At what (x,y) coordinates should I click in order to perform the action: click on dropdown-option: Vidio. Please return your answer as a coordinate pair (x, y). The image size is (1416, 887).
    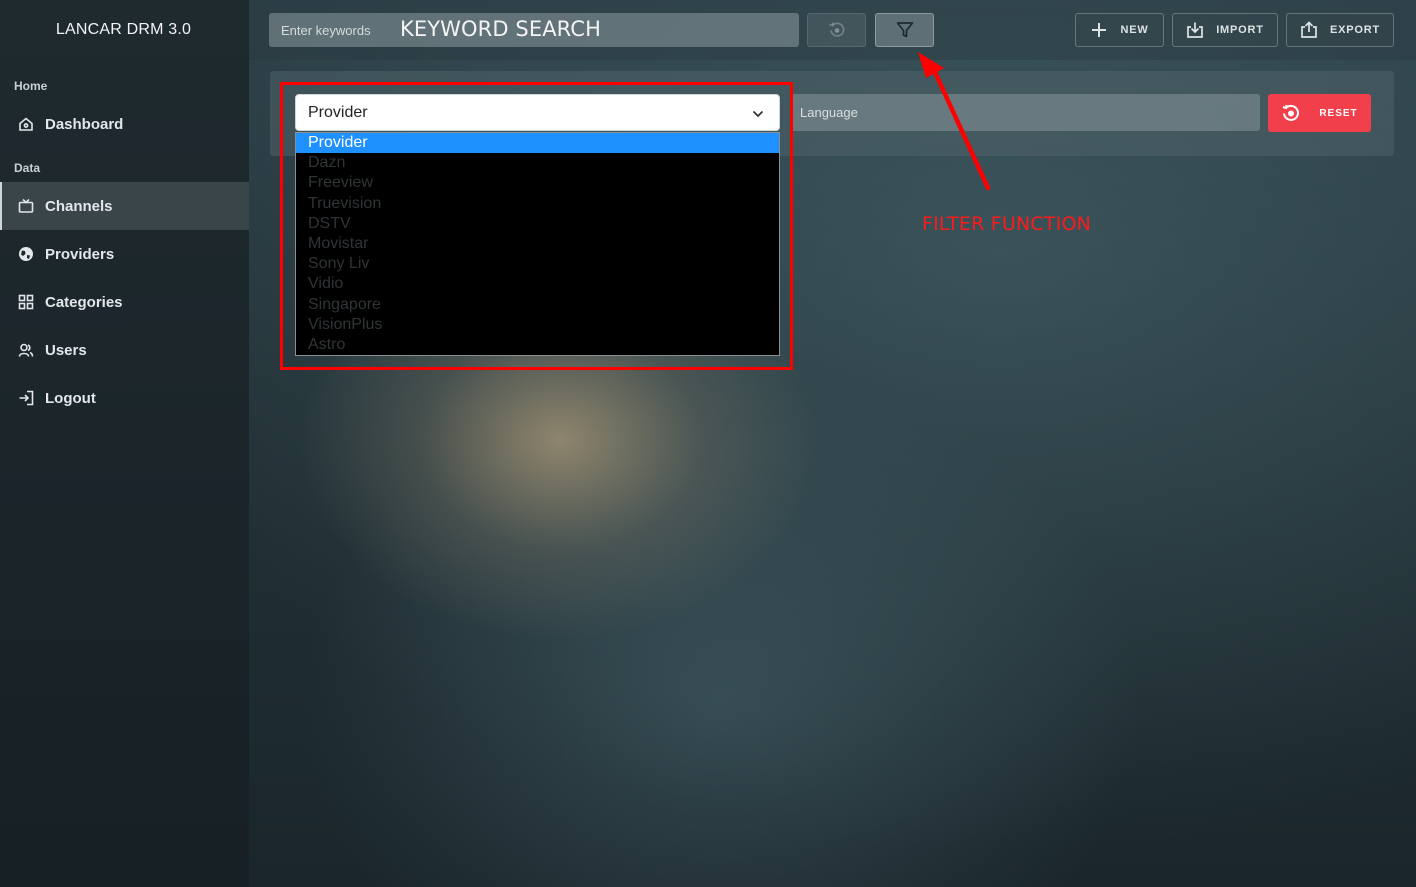
    Looking at the image, I should click on (537, 284).